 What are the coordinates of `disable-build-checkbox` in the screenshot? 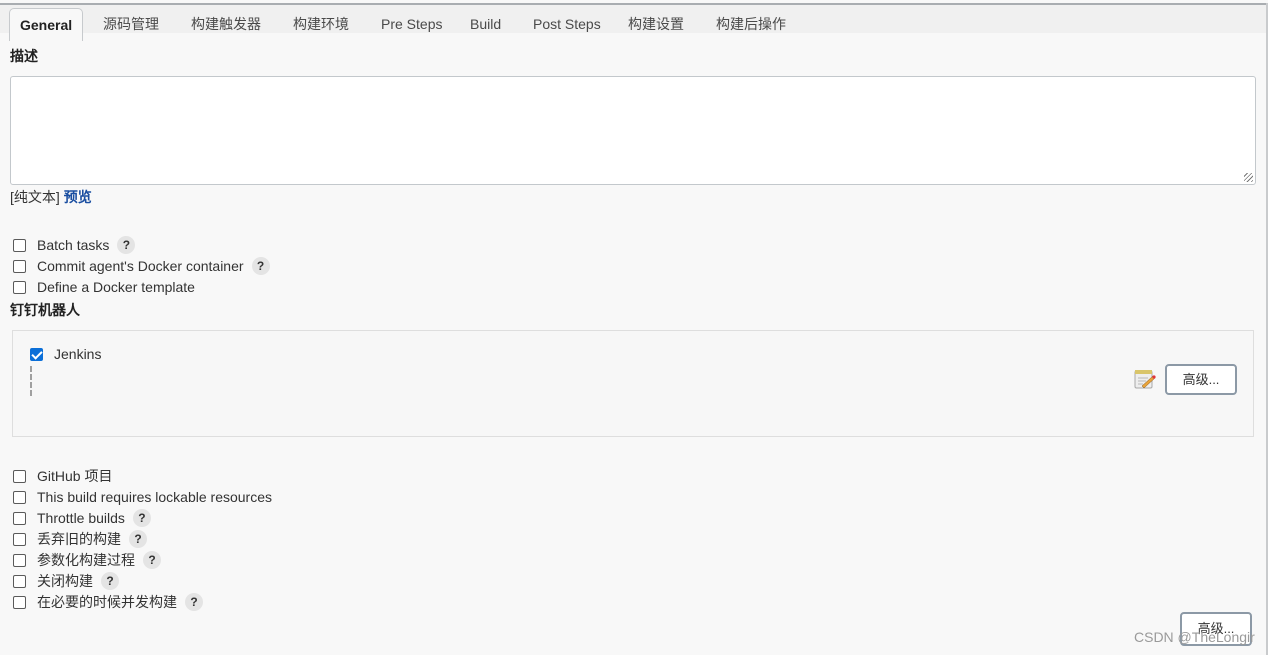 It's located at (19, 581).